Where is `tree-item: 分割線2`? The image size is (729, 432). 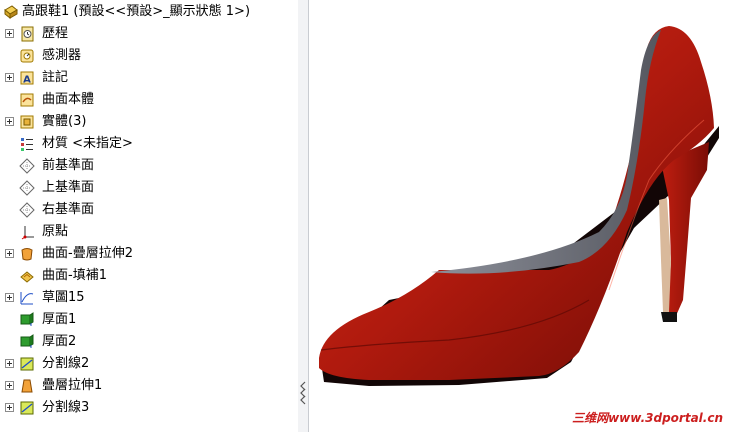
tree-item: 分割線2 is located at coordinates (148, 364).